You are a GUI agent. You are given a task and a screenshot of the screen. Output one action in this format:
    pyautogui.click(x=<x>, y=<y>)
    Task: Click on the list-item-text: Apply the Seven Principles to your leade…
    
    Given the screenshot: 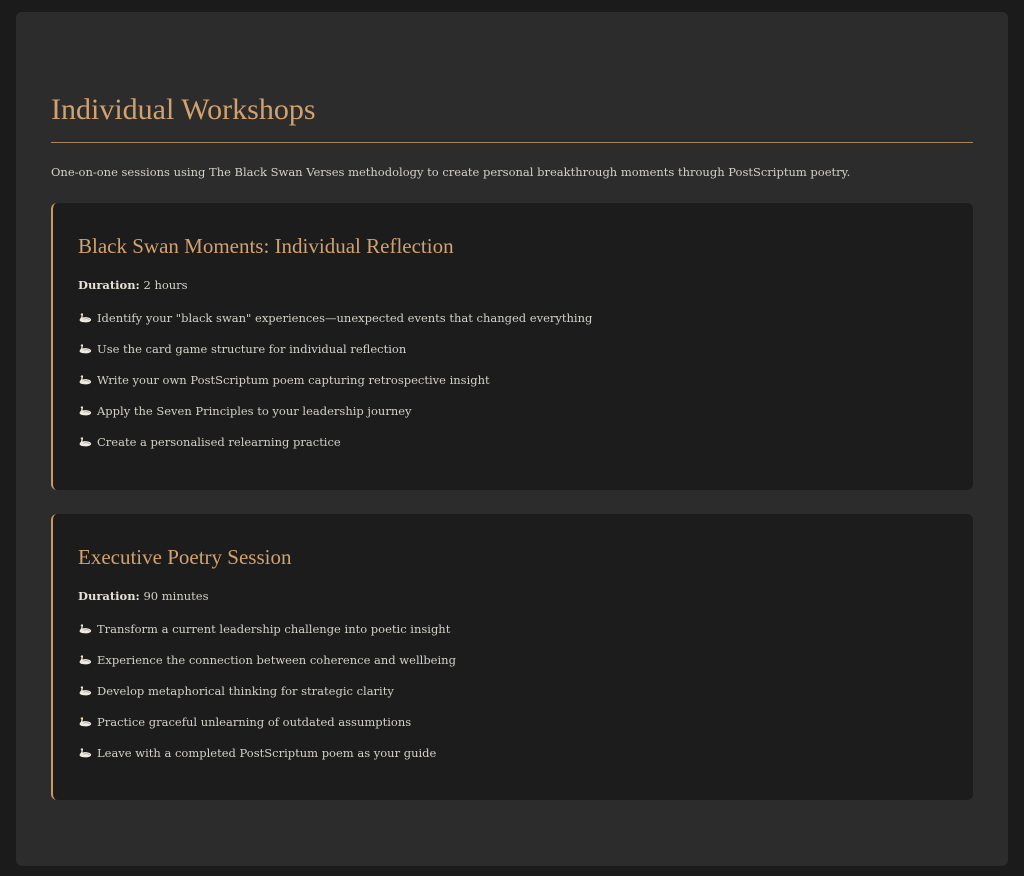 What is the action you would take?
    pyautogui.click(x=254, y=410)
    